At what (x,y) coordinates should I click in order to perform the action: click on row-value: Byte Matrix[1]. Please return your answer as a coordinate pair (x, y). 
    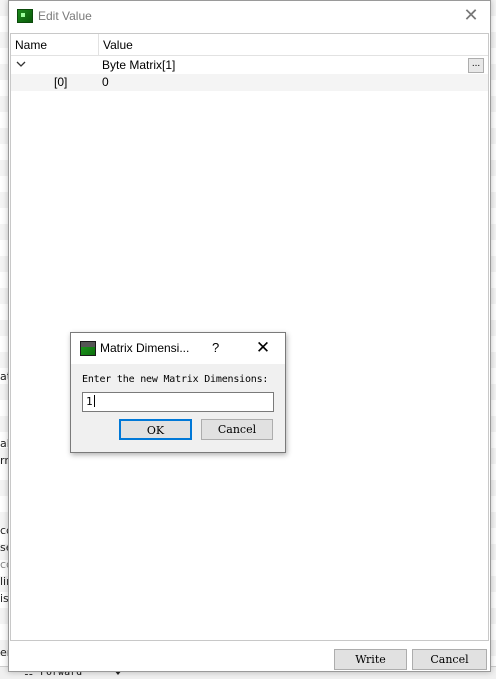
    Looking at the image, I should click on (139, 65).